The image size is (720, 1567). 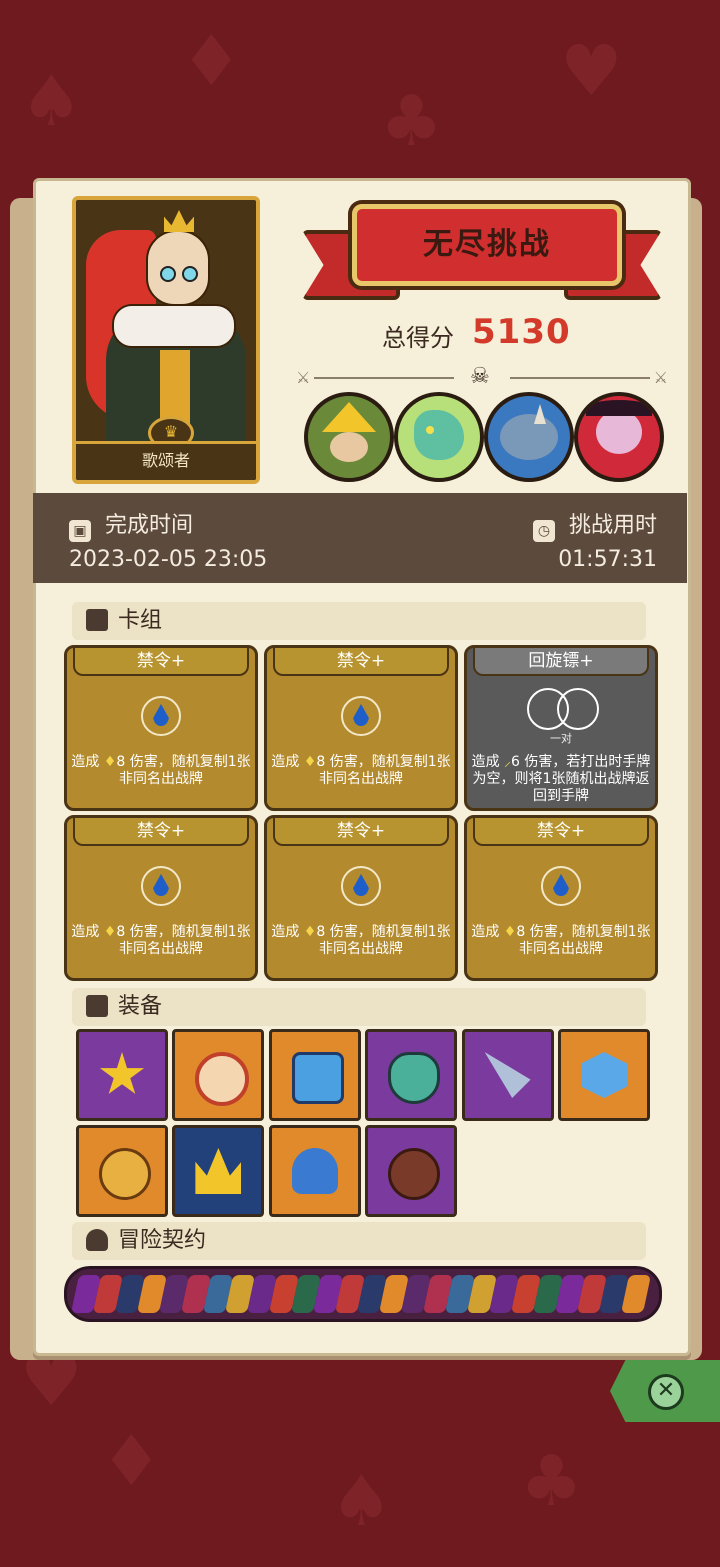 What do you see at coordinates (414, 1078) in the screenshot?
I see `demon-mask-icon` at bounding box center [414, 1078].